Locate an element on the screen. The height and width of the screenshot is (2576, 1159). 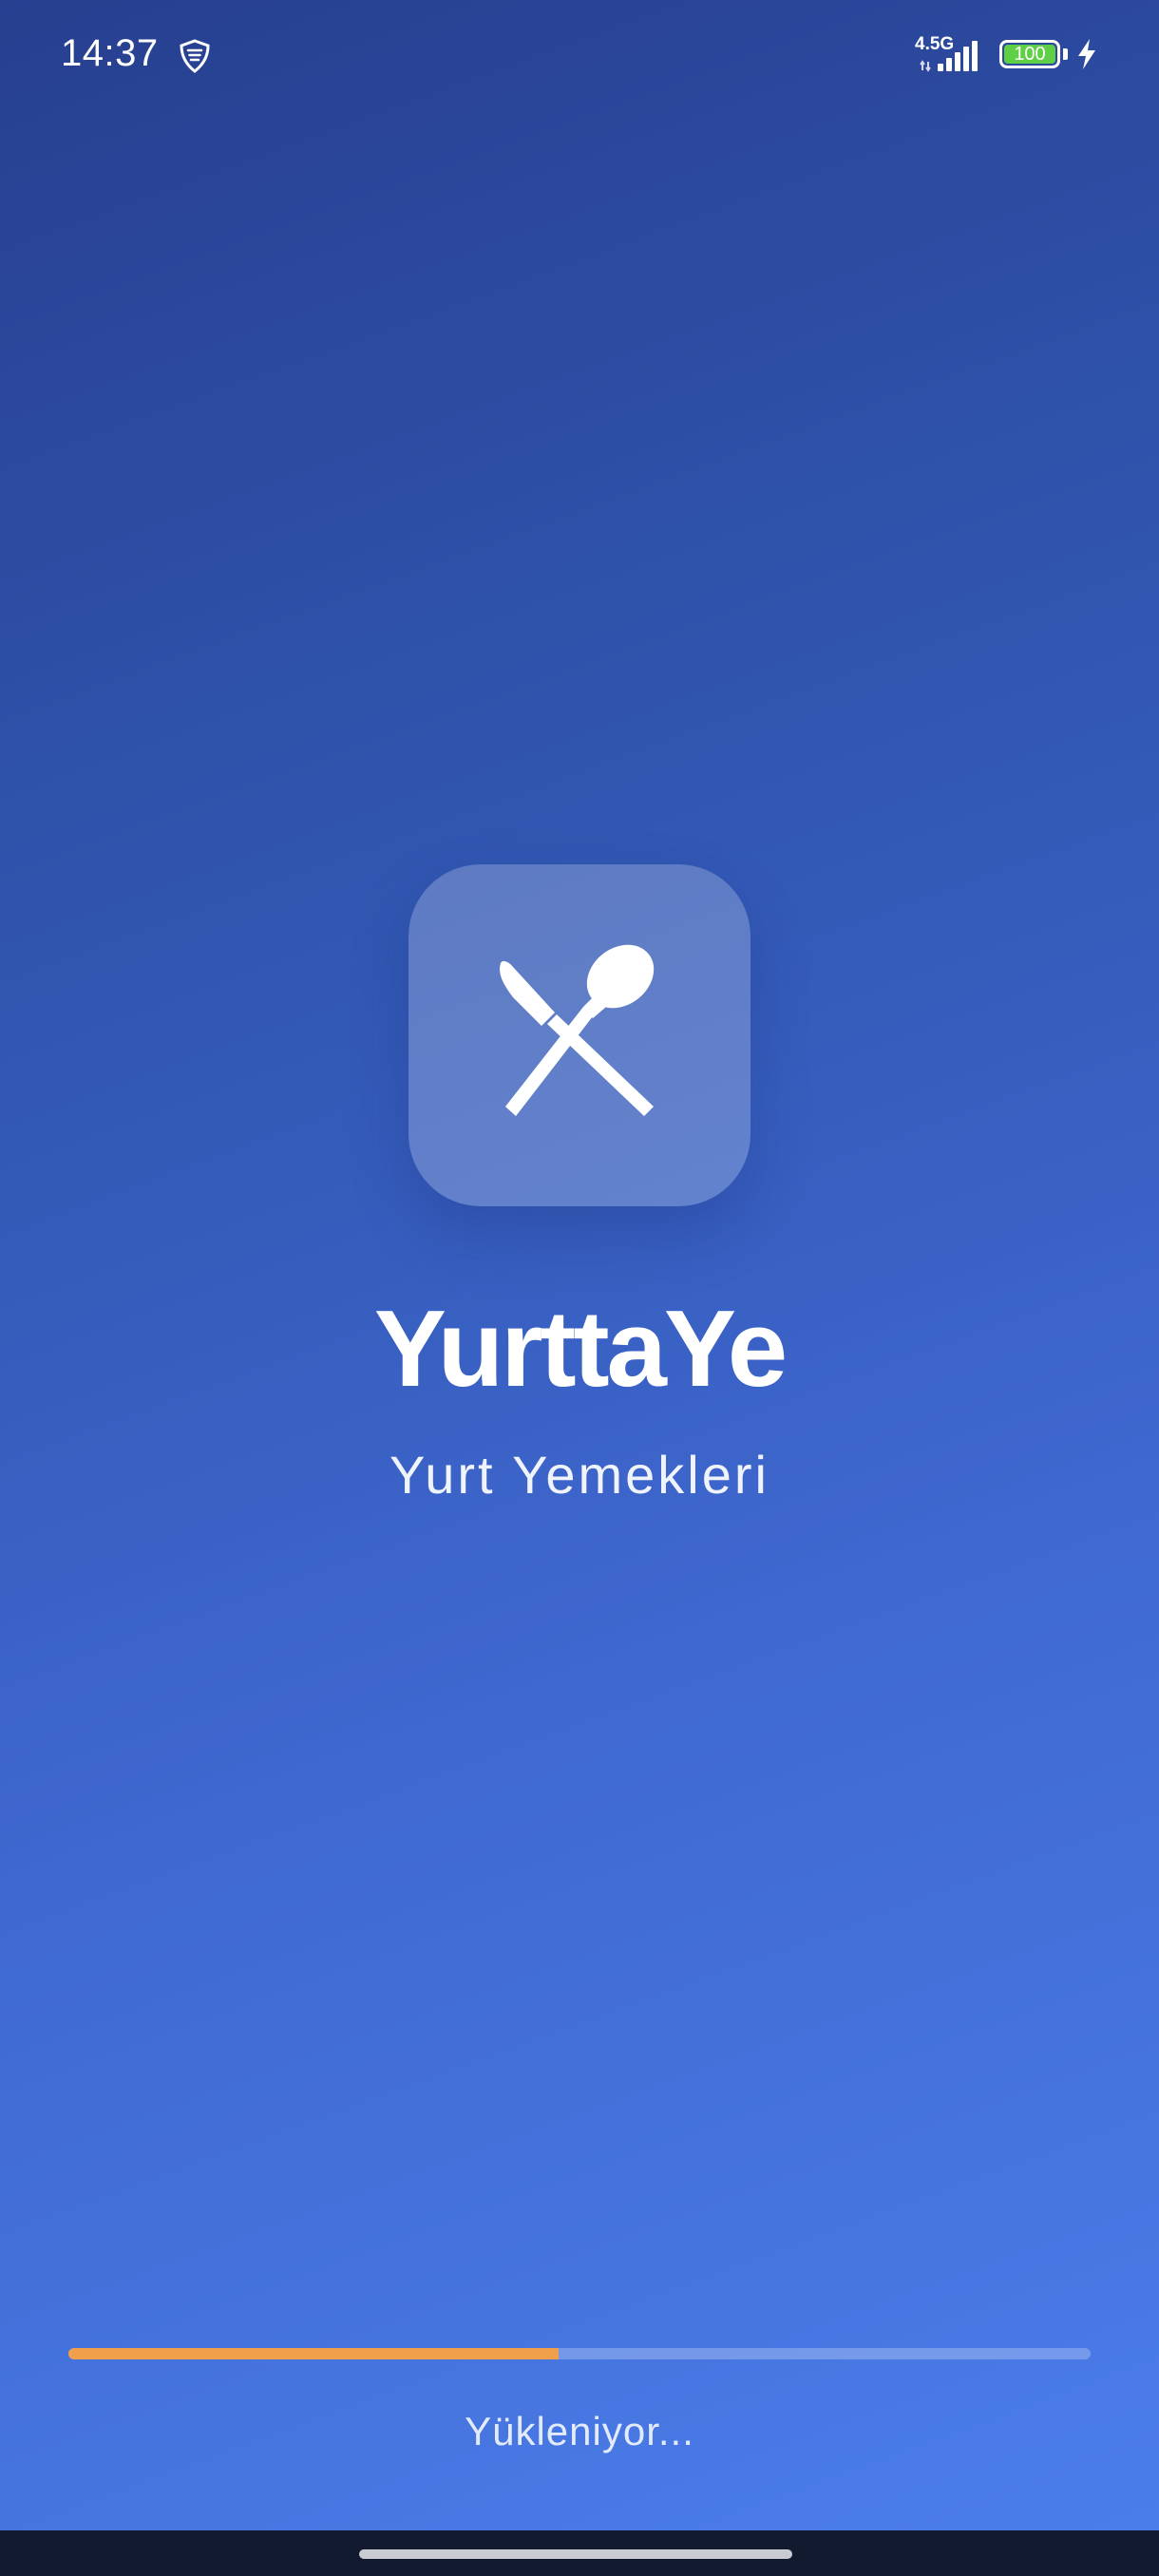
battery-indicator: 100 is located at coordinates (1029, 54).